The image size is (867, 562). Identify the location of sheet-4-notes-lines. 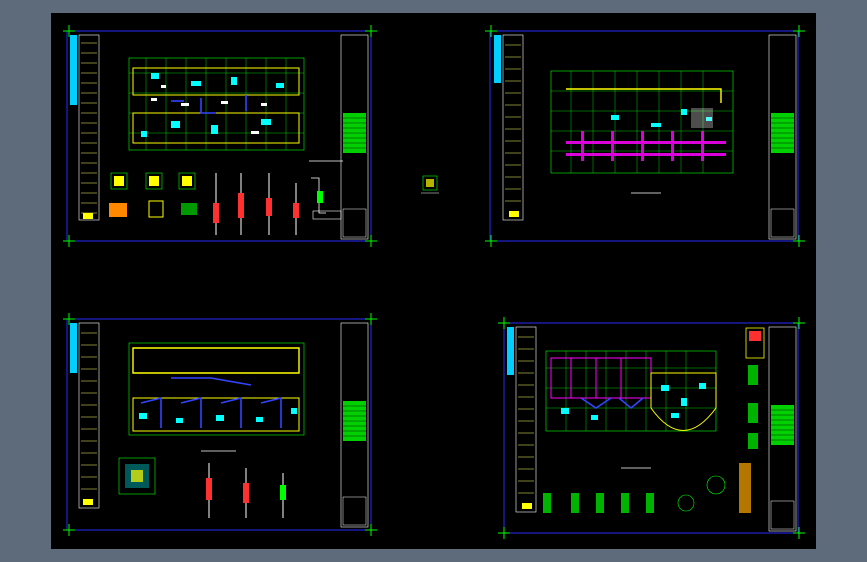
(526, 415).